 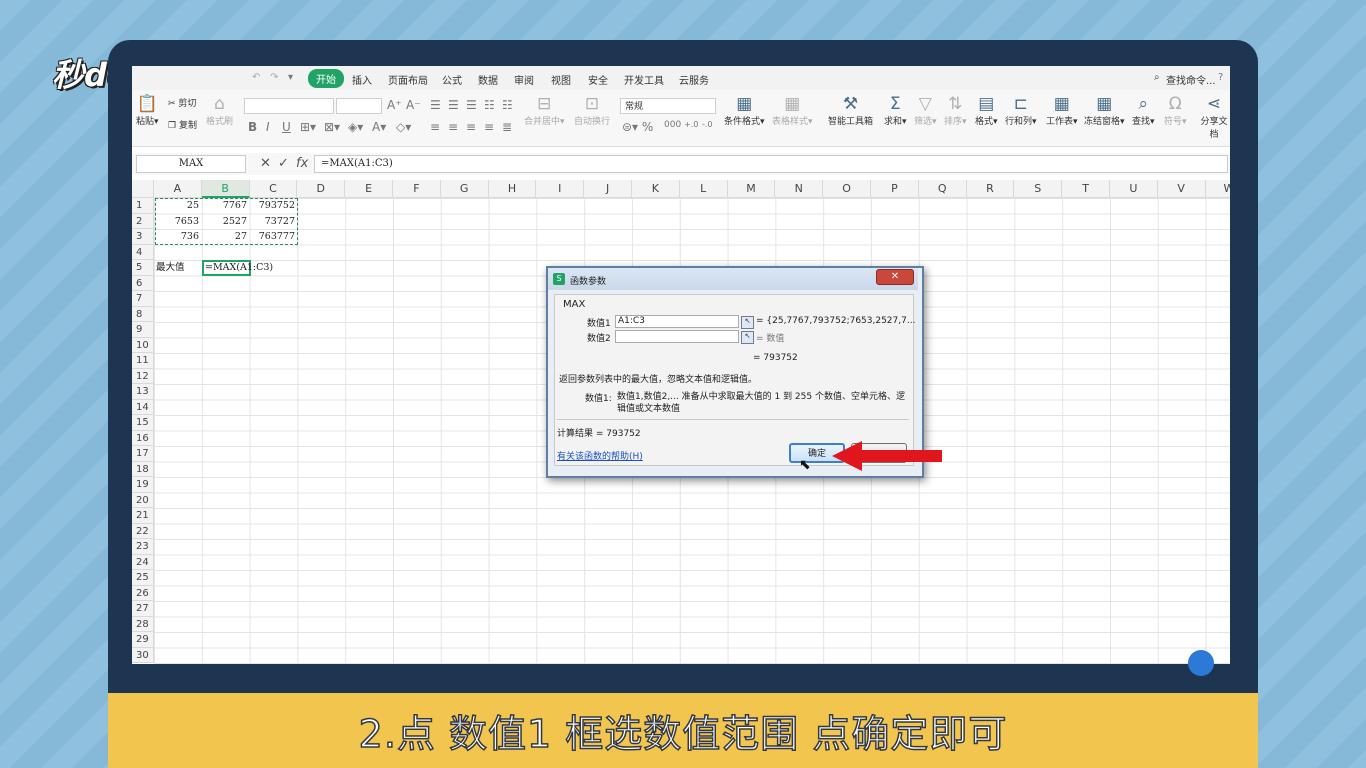 I want to click on menu-item-data: 数据, so click(x=488, y=79).